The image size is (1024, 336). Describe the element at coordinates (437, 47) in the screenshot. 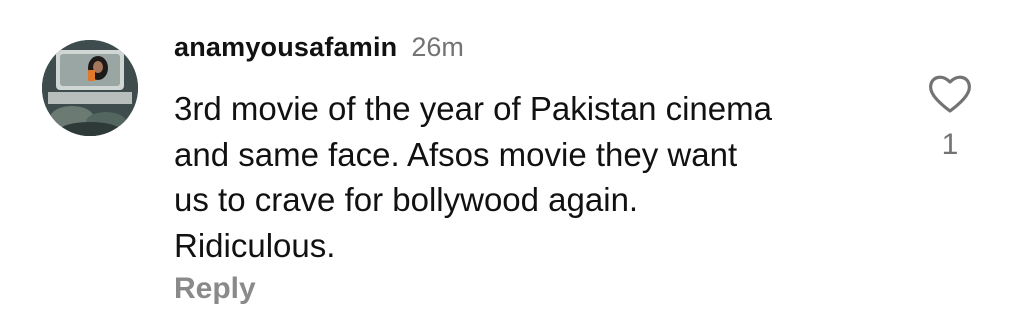

I see `timestamp: 26m` at that location.